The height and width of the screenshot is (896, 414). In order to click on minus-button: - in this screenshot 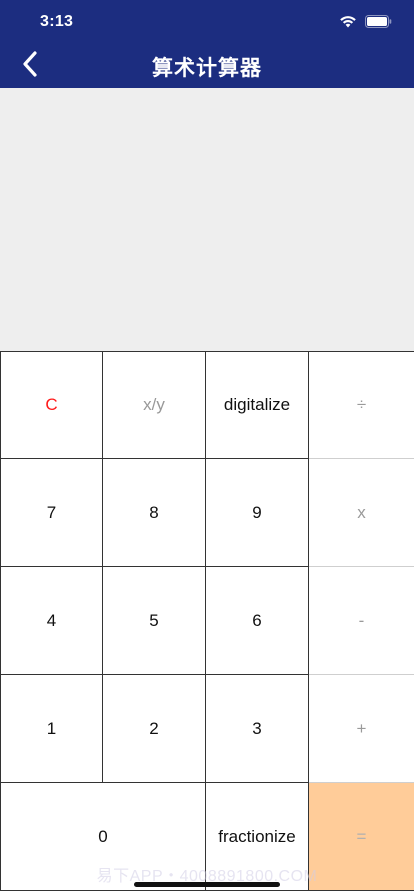, I will do `click(361, 621)`.